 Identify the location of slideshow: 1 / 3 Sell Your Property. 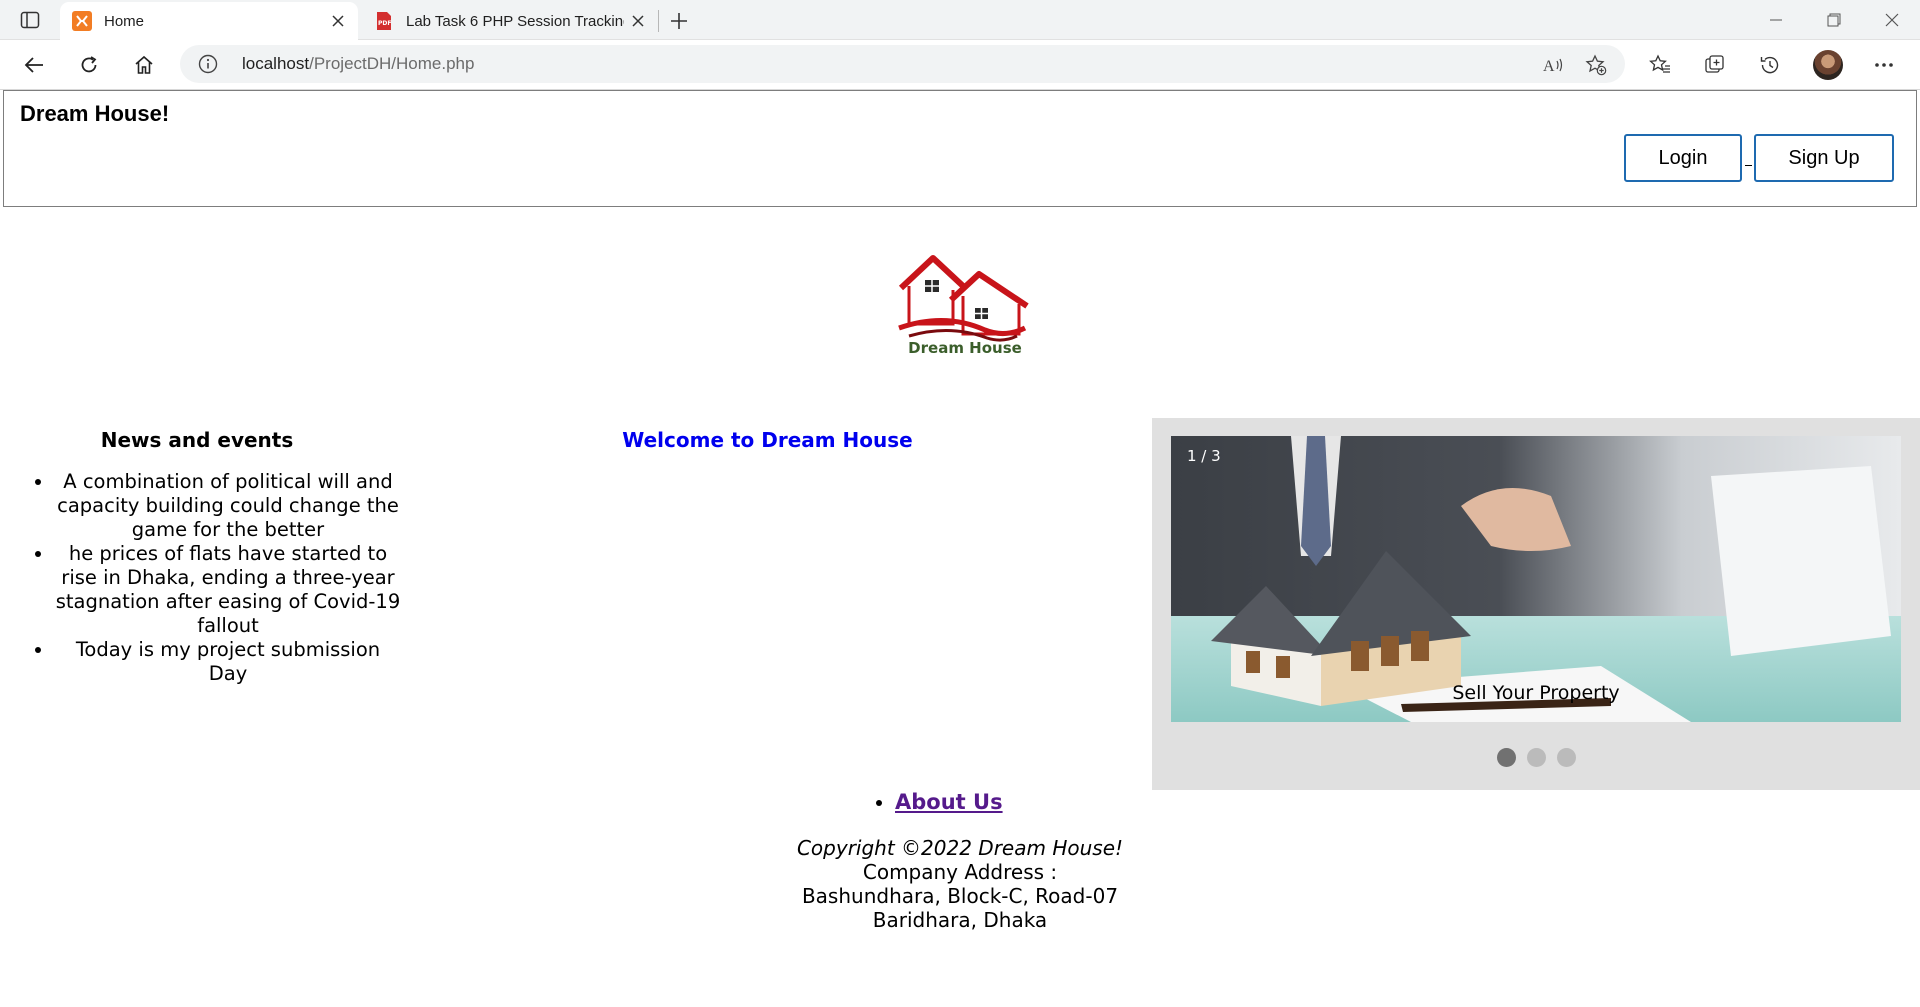
(1536, 604).